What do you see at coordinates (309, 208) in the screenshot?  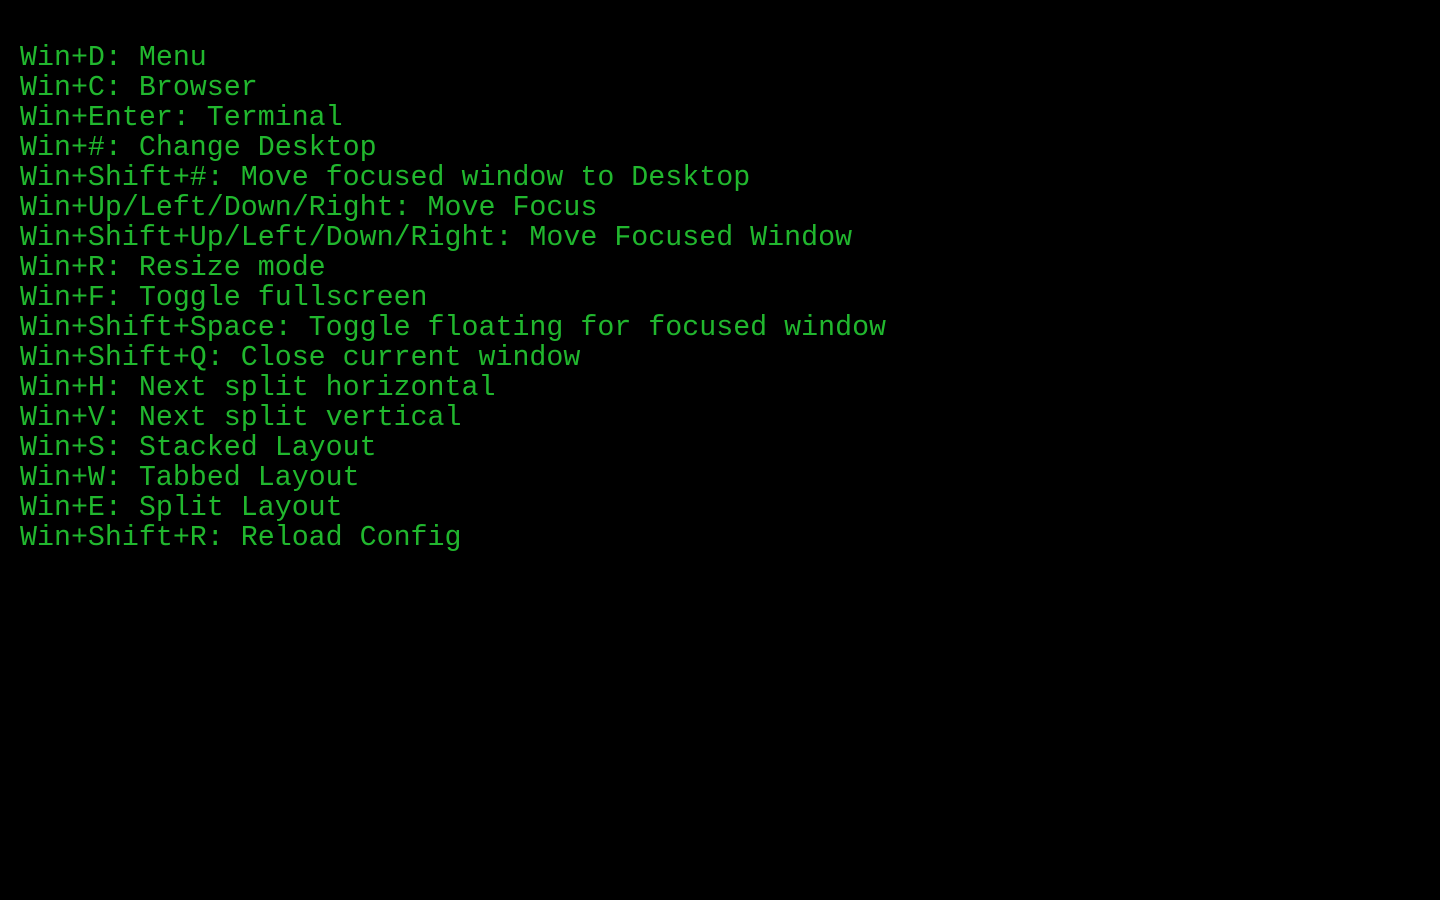 I see `keybinding-move-focus: Win+Up/Left/Down/Right: Move Focus` at bounding box center [309, 208].